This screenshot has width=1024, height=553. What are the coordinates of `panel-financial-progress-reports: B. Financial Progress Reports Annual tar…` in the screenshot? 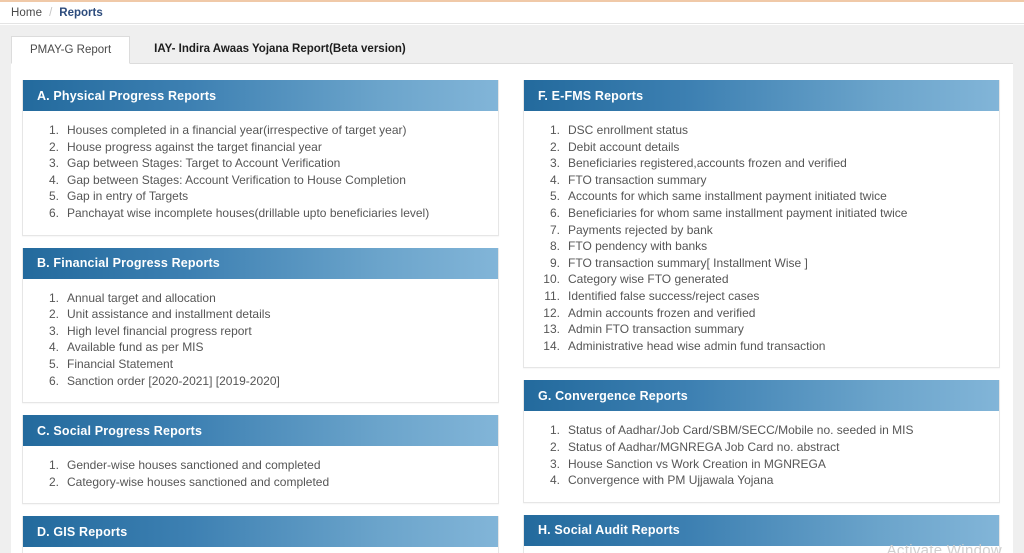 It's located at (260, 325).